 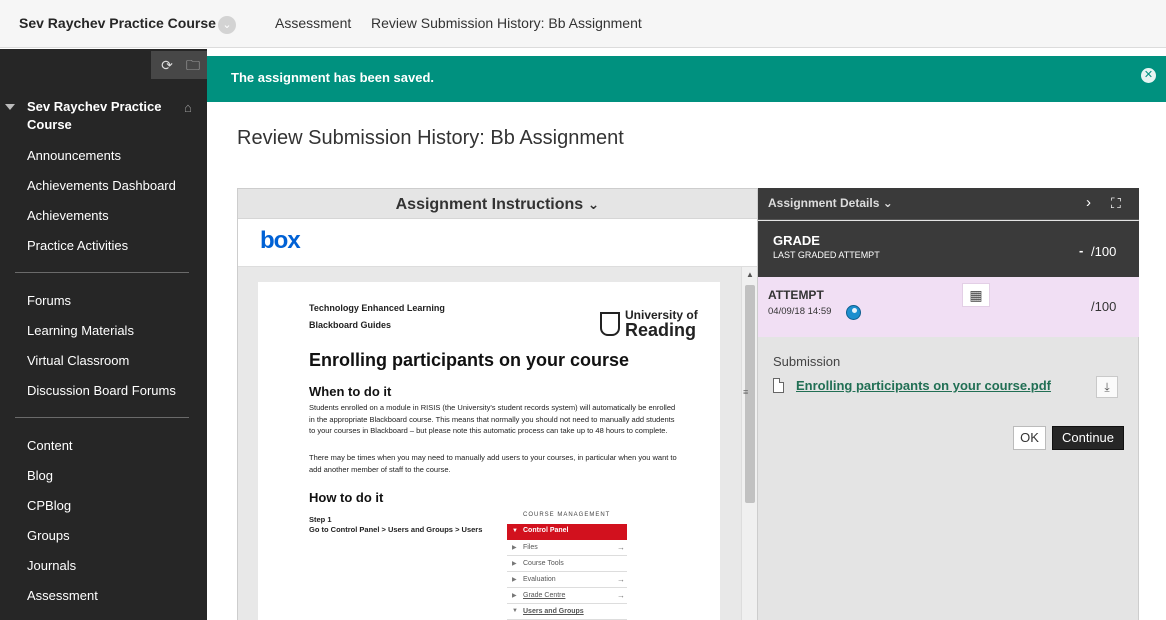 What do you see at coordinates (1088, 202) in the screenshot?
I see `chevron-right-icon: ›` at bounding box center [1088, 202].